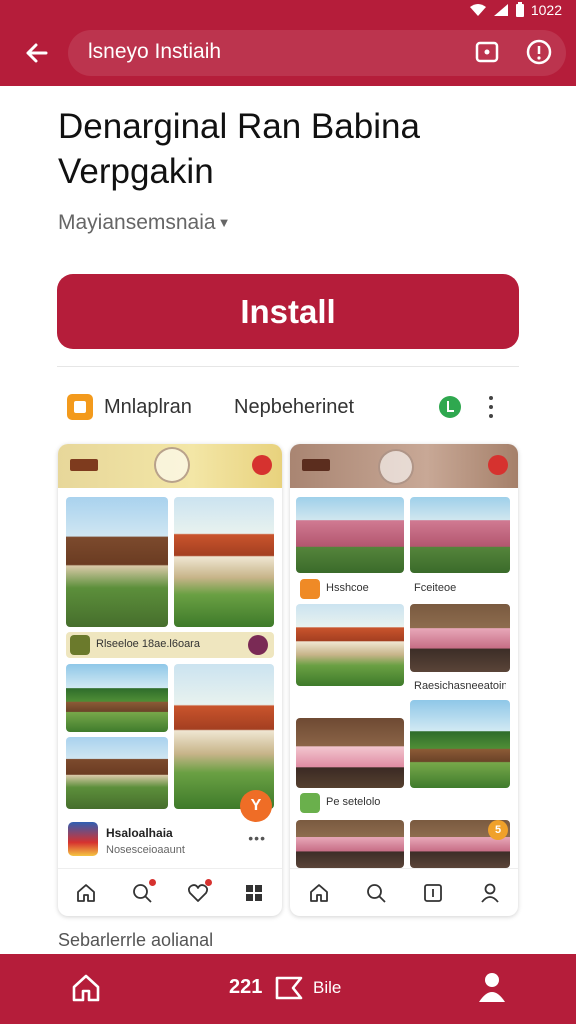  I want to click on caption-row: Pe setelolo, so click(350, 803).